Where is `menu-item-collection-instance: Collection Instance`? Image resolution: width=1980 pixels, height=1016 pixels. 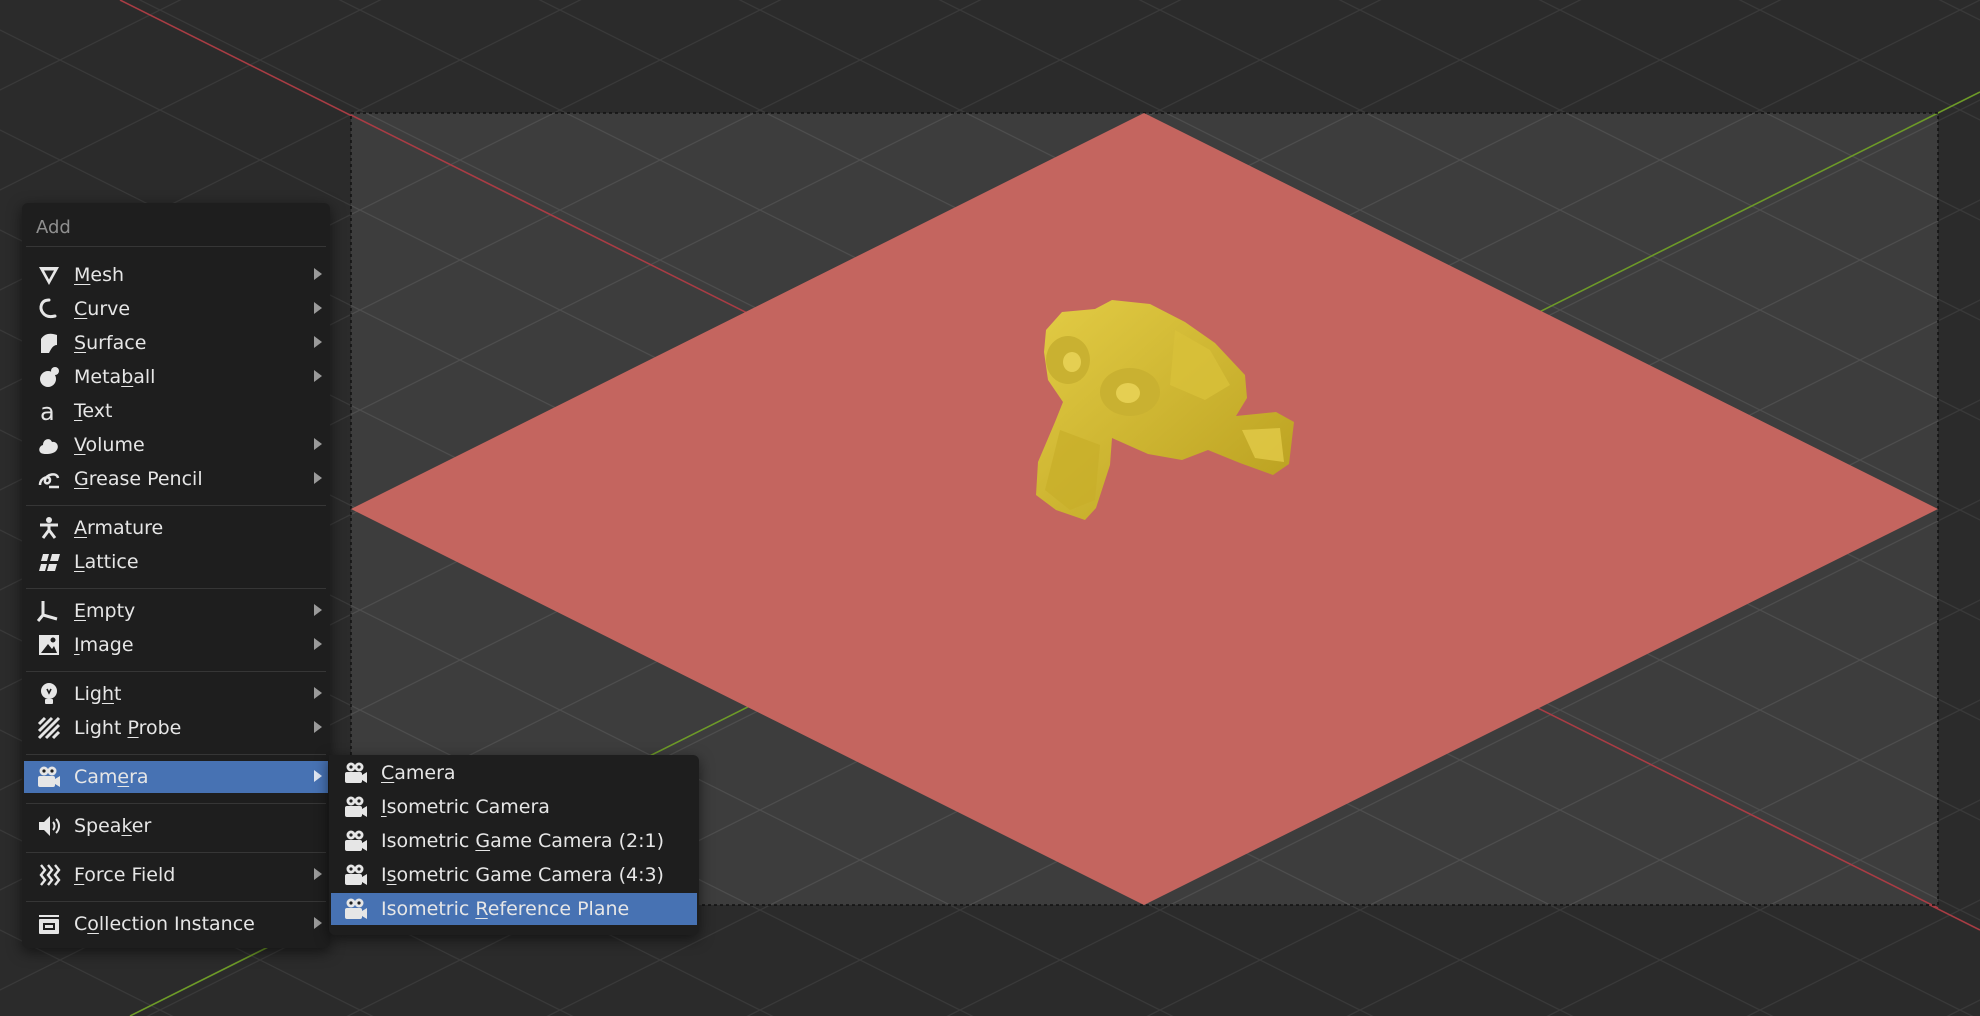 menu-item-collection-instance: Collection Instance is located at coordinates (176, 924).